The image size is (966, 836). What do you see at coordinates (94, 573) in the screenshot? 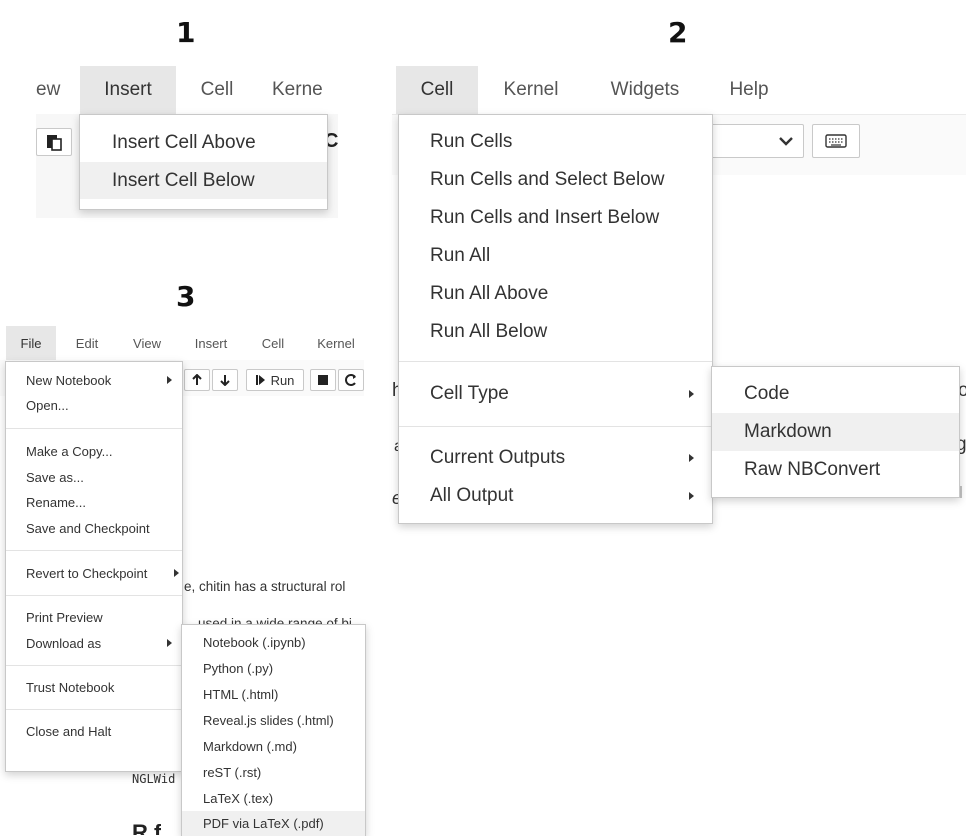
I see `revert-checkpoint-item: Revert to Checkpoint` at bounding box center [94, 573].